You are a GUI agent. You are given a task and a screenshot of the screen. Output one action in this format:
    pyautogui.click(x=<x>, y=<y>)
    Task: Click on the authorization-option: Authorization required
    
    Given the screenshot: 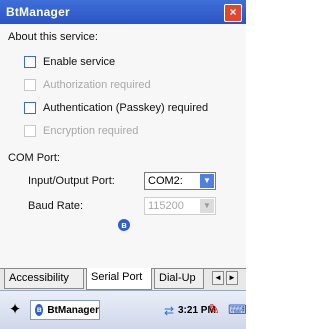 What is the action you would take?
    pyautogui.click(x=87, y=85)
    